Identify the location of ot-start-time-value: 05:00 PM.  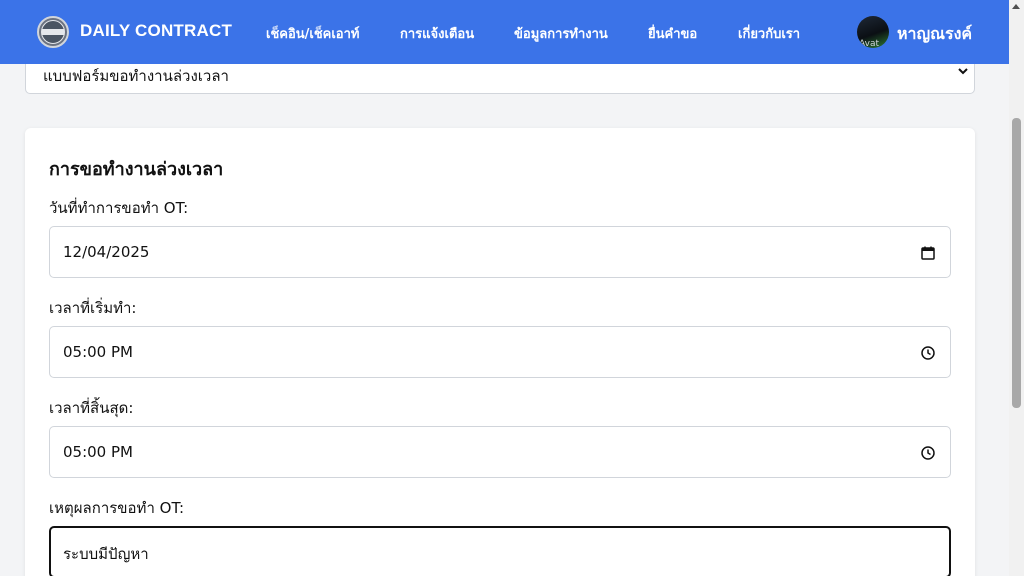
(98, 352).